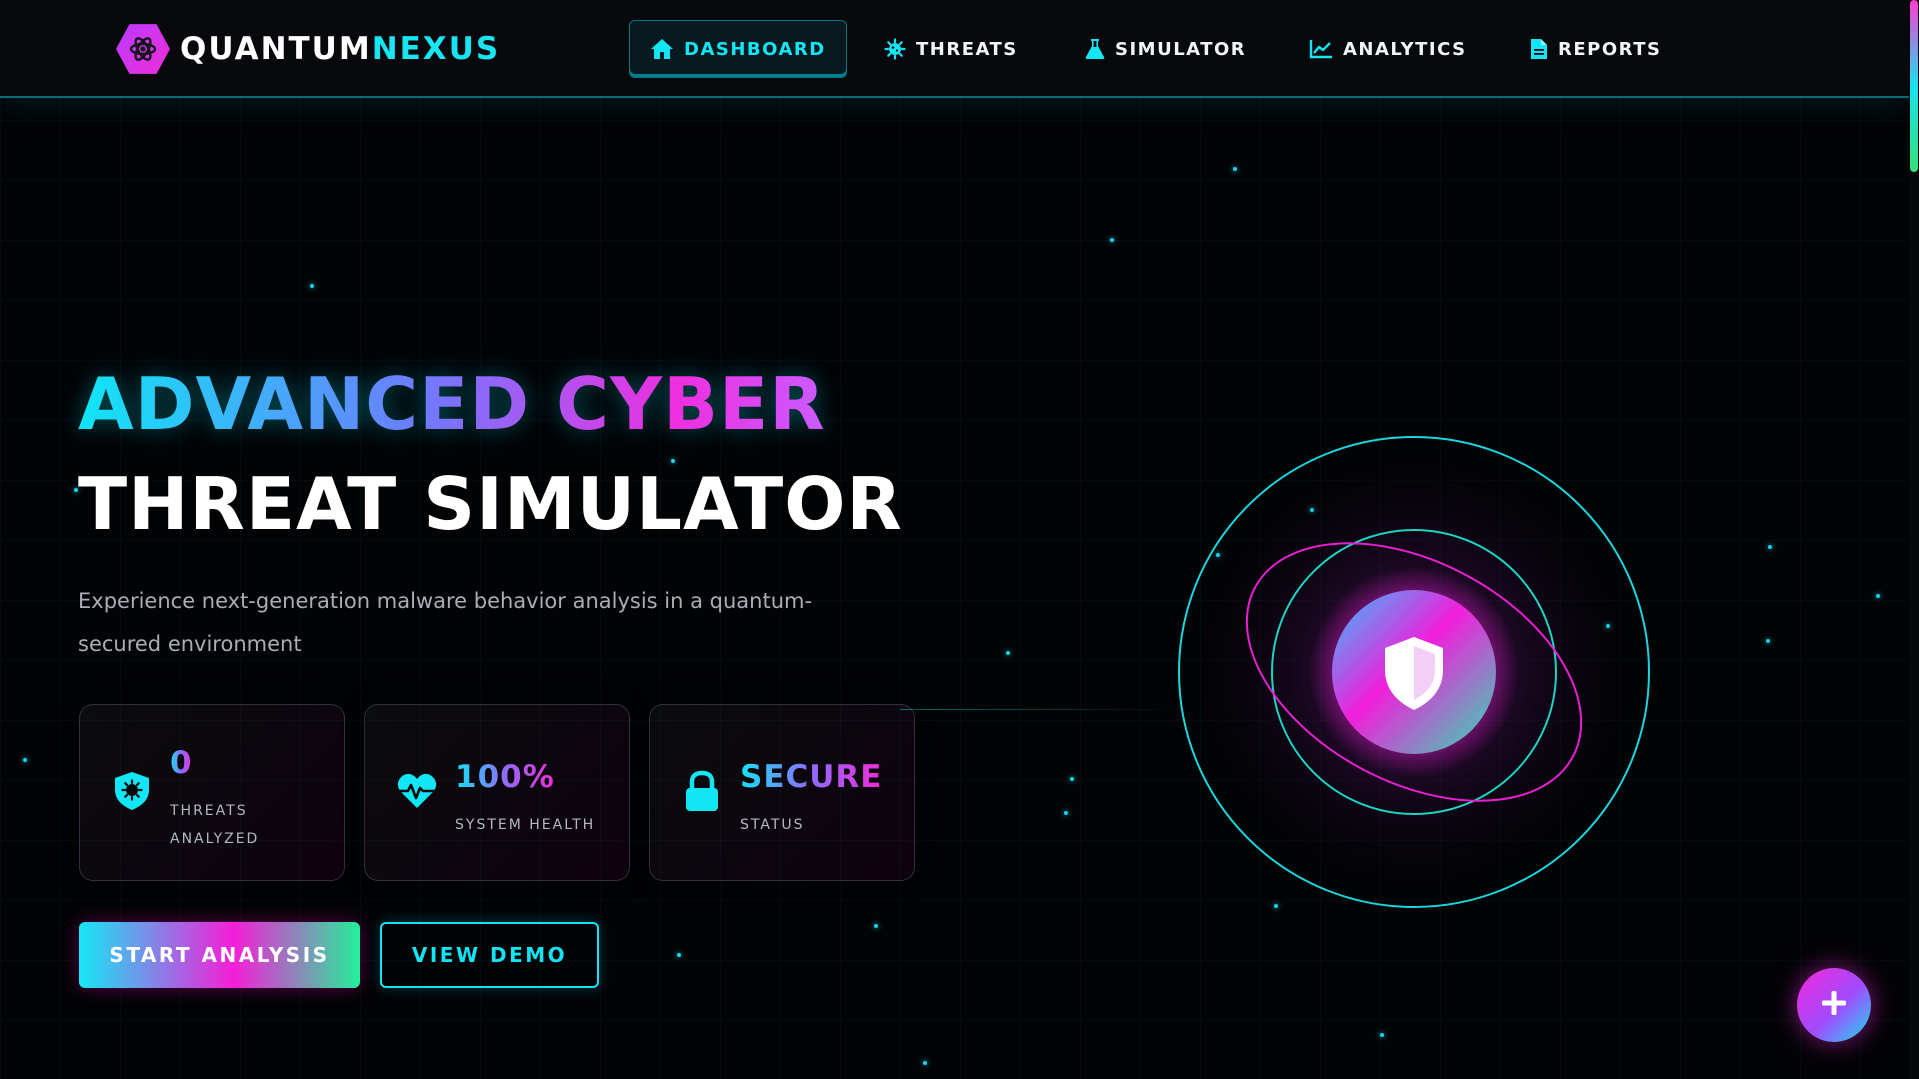 Image resolution: width=1919 pixels, height=1079 pixels. I want to click on stat-value: SECURE, so click(811, 777).